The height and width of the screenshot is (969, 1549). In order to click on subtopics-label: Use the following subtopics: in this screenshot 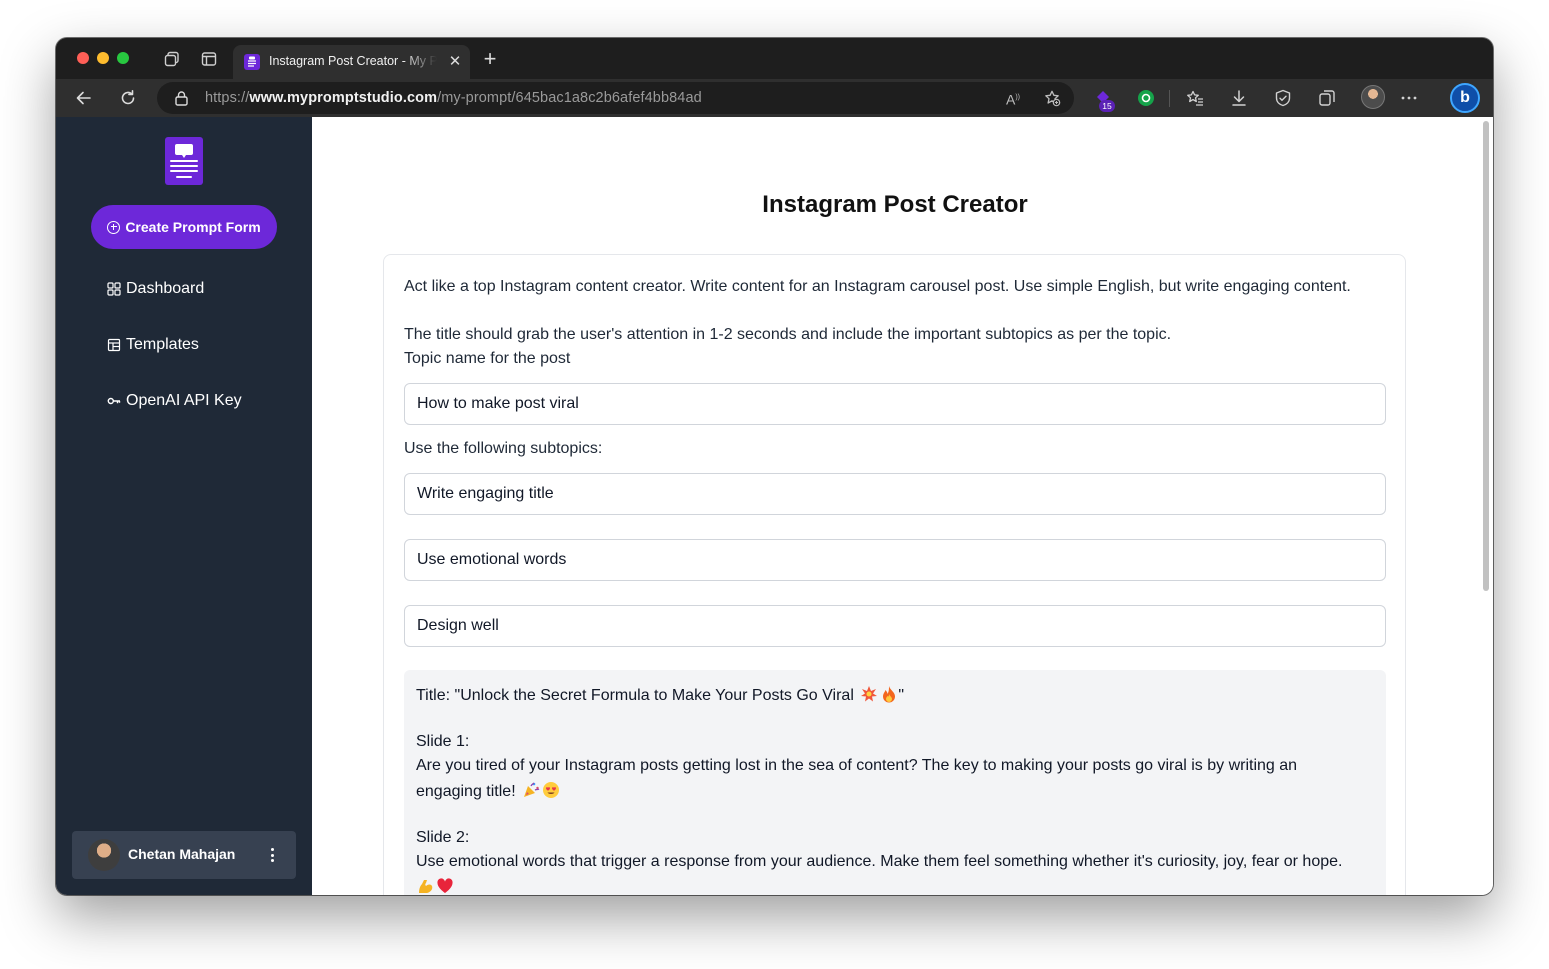, I will do `click(503, 448)`.